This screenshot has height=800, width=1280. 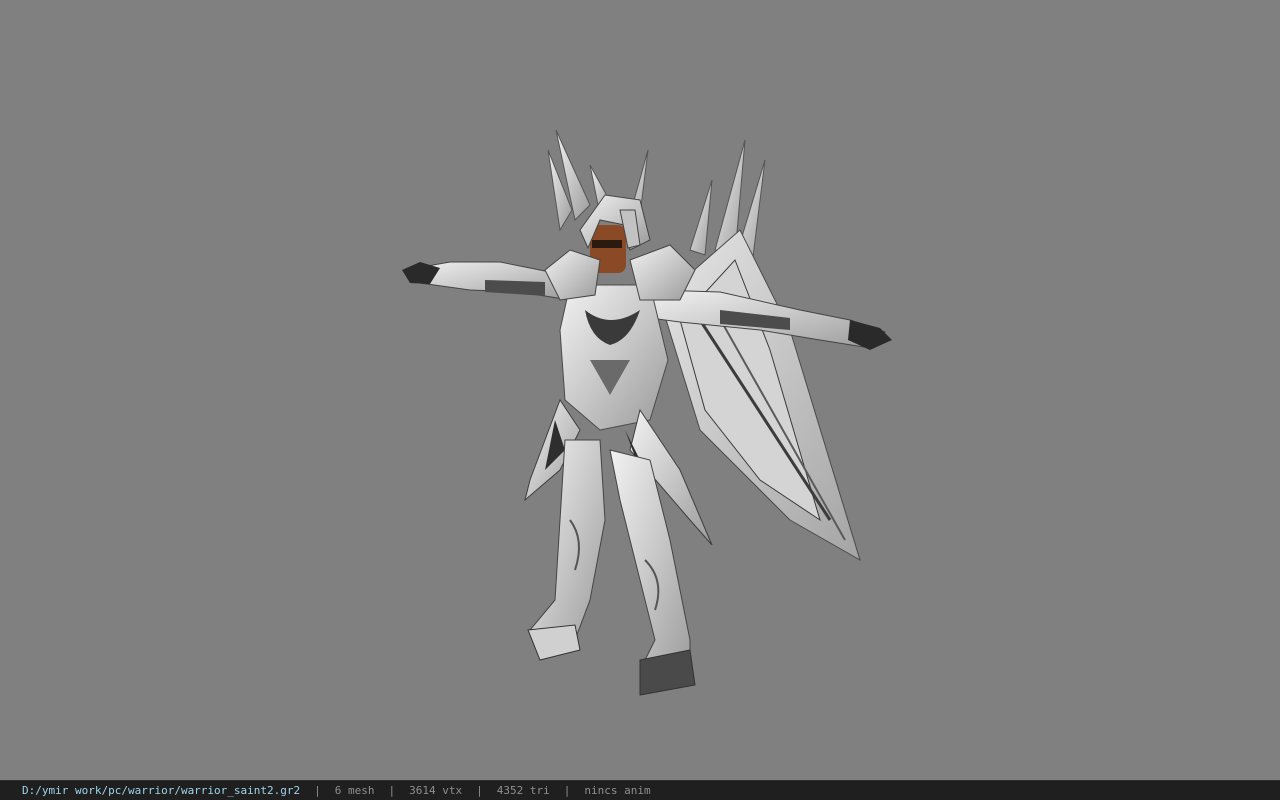 What do you see at coordinates (617, 790) in the screenshot?
I see `animation-status: nincs anim` at bounding box center [617, 790].